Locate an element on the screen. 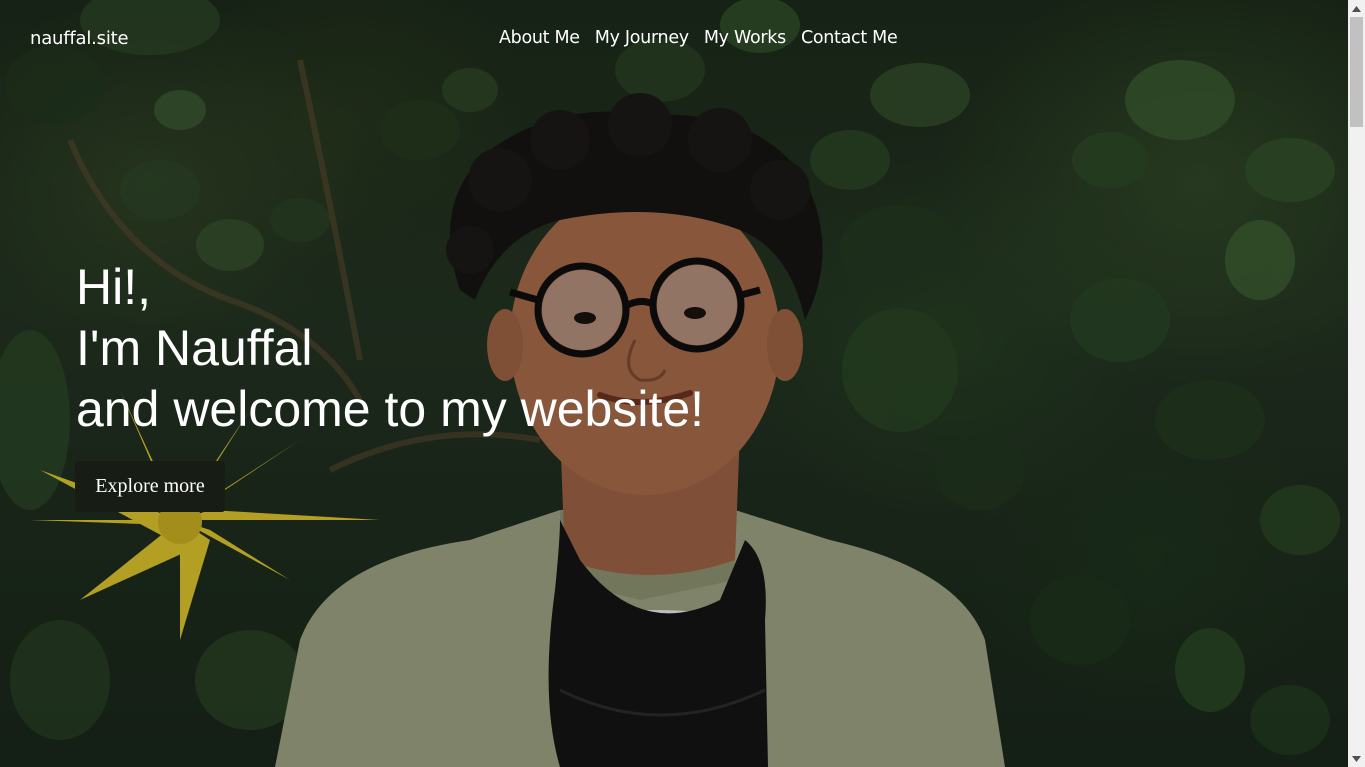 This screenshot has height=767, width=1365. nav-link-my-works: My Works is located at coordinates (745, 38).